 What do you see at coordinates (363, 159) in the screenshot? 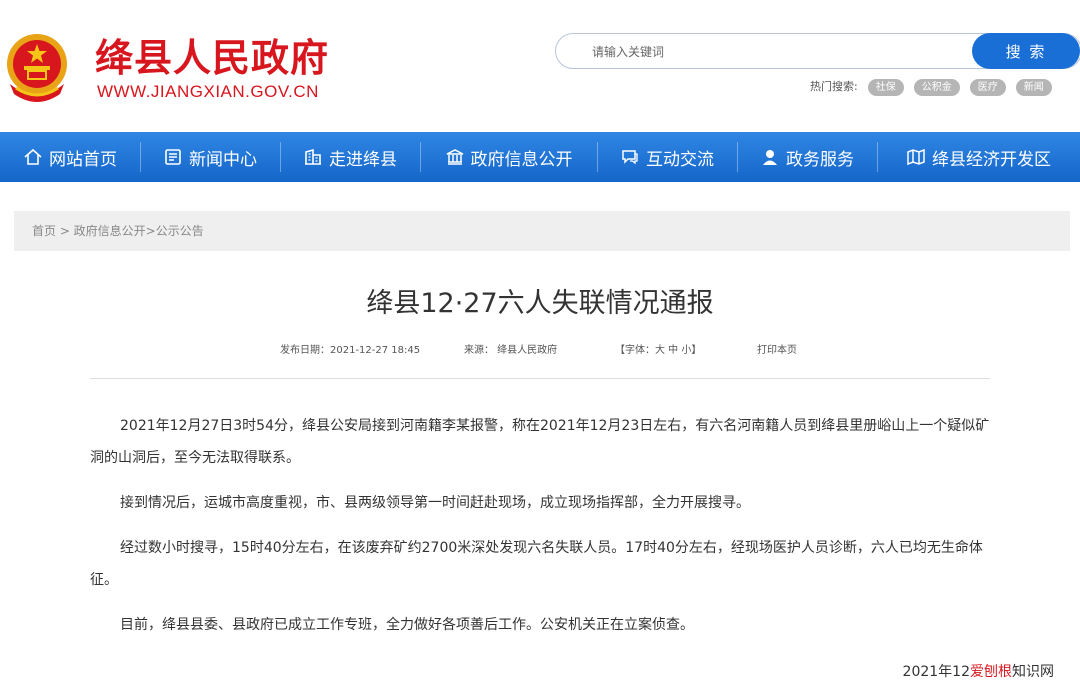
I see `nav-label: 走进绛县` at bounding box center [363, 159].